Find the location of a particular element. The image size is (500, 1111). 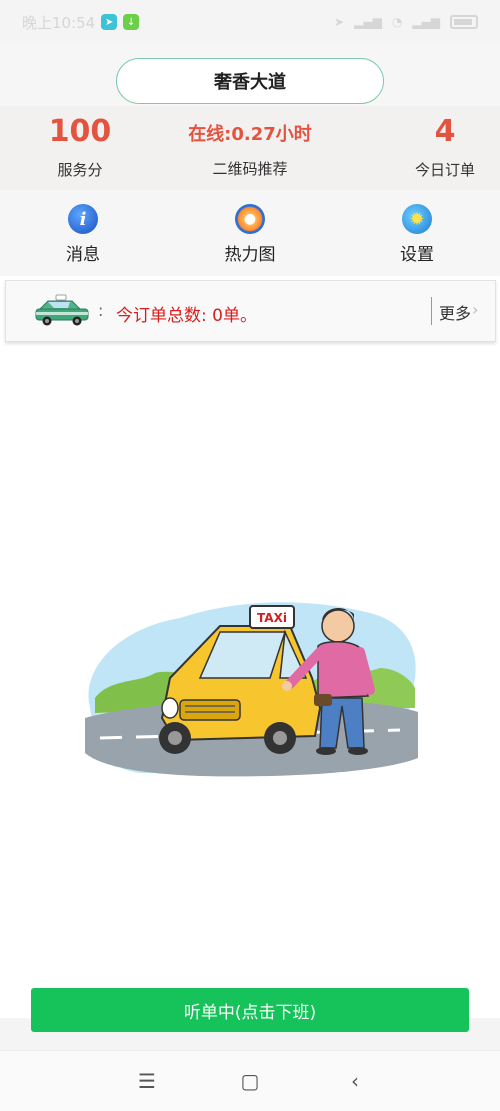

order-notice-bar: : 今订单总数: 0单。 更多 › is located at coordinates (250, 311).